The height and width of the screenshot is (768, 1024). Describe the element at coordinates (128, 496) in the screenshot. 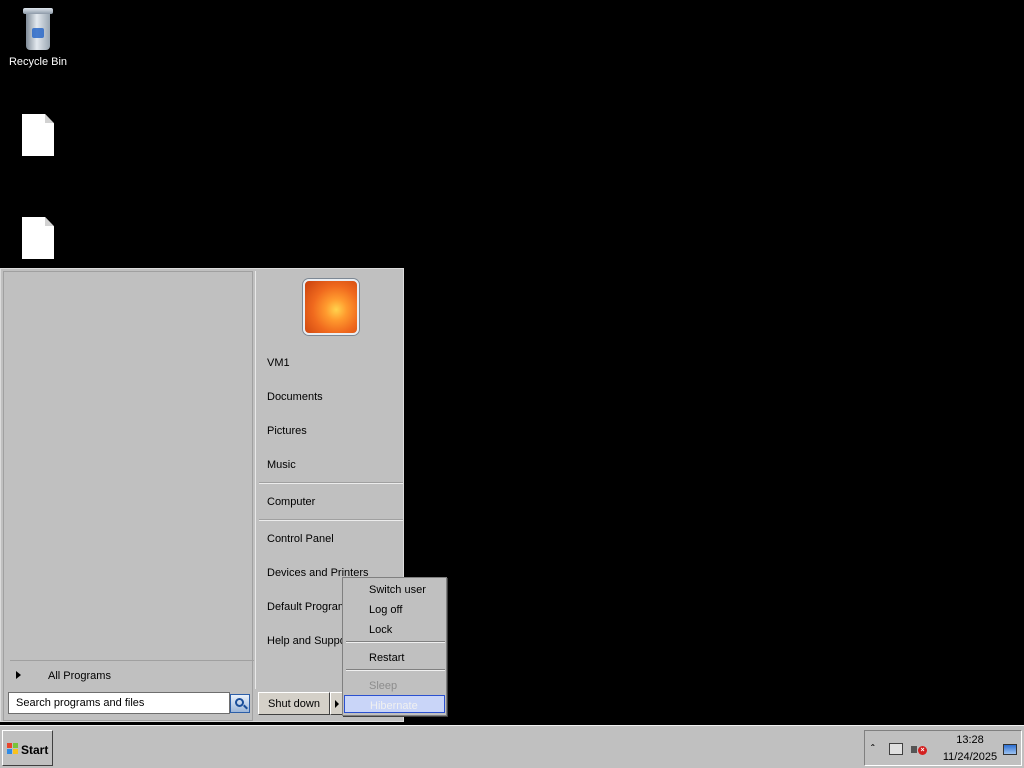

I see `programs-pane: All Programs` at that location.